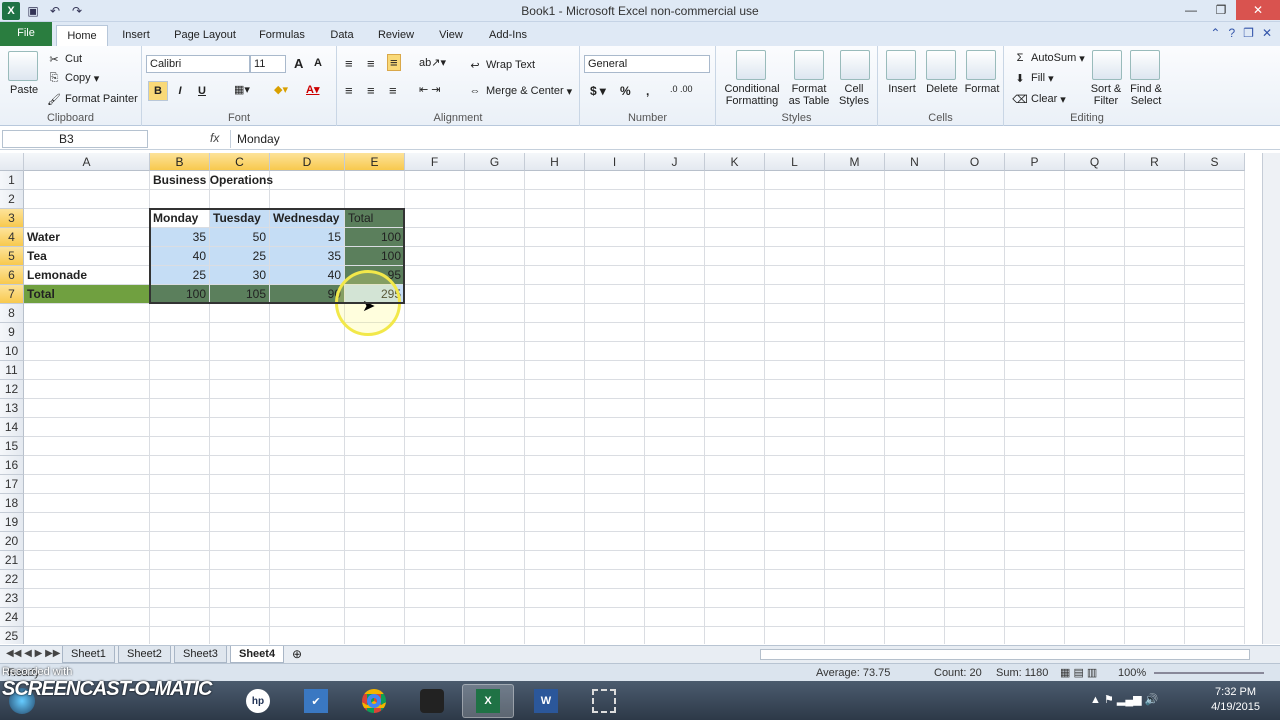 This screenshot has height=720, width=1280. Describe the element at coordinates (180, 275) in the screenshot. I see `cell-b6: 25` at that location.